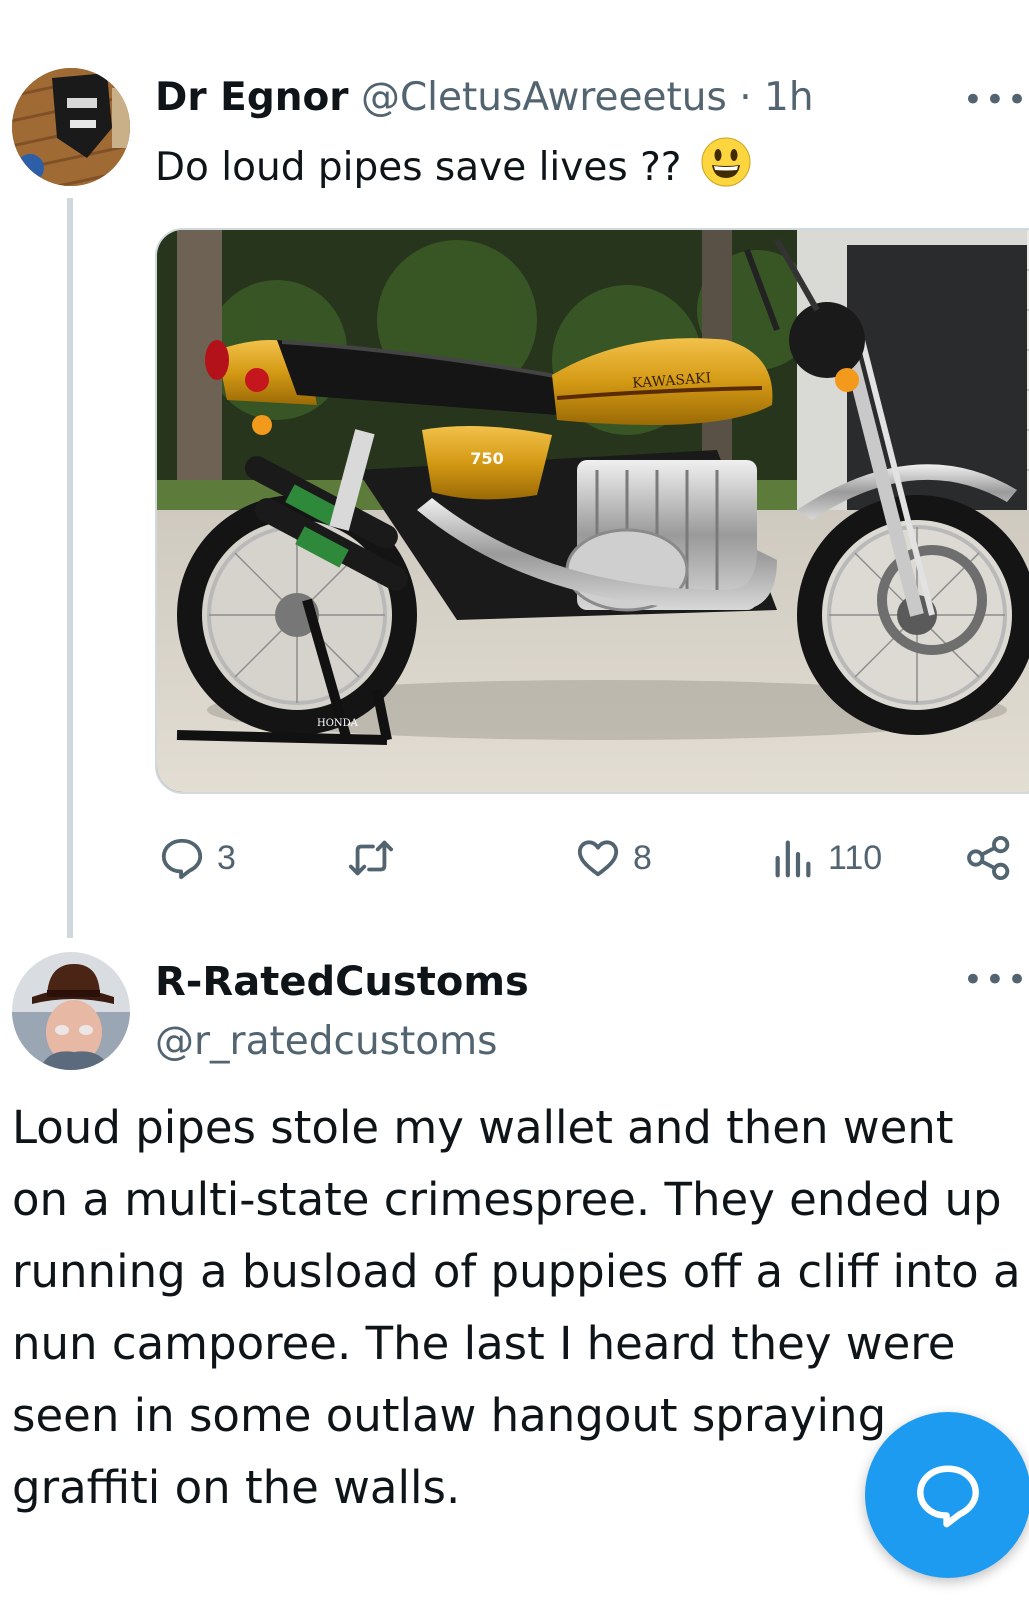 This screenshot has width=1029, height=1600. I want to click on reply-icon, so click(182, 859).